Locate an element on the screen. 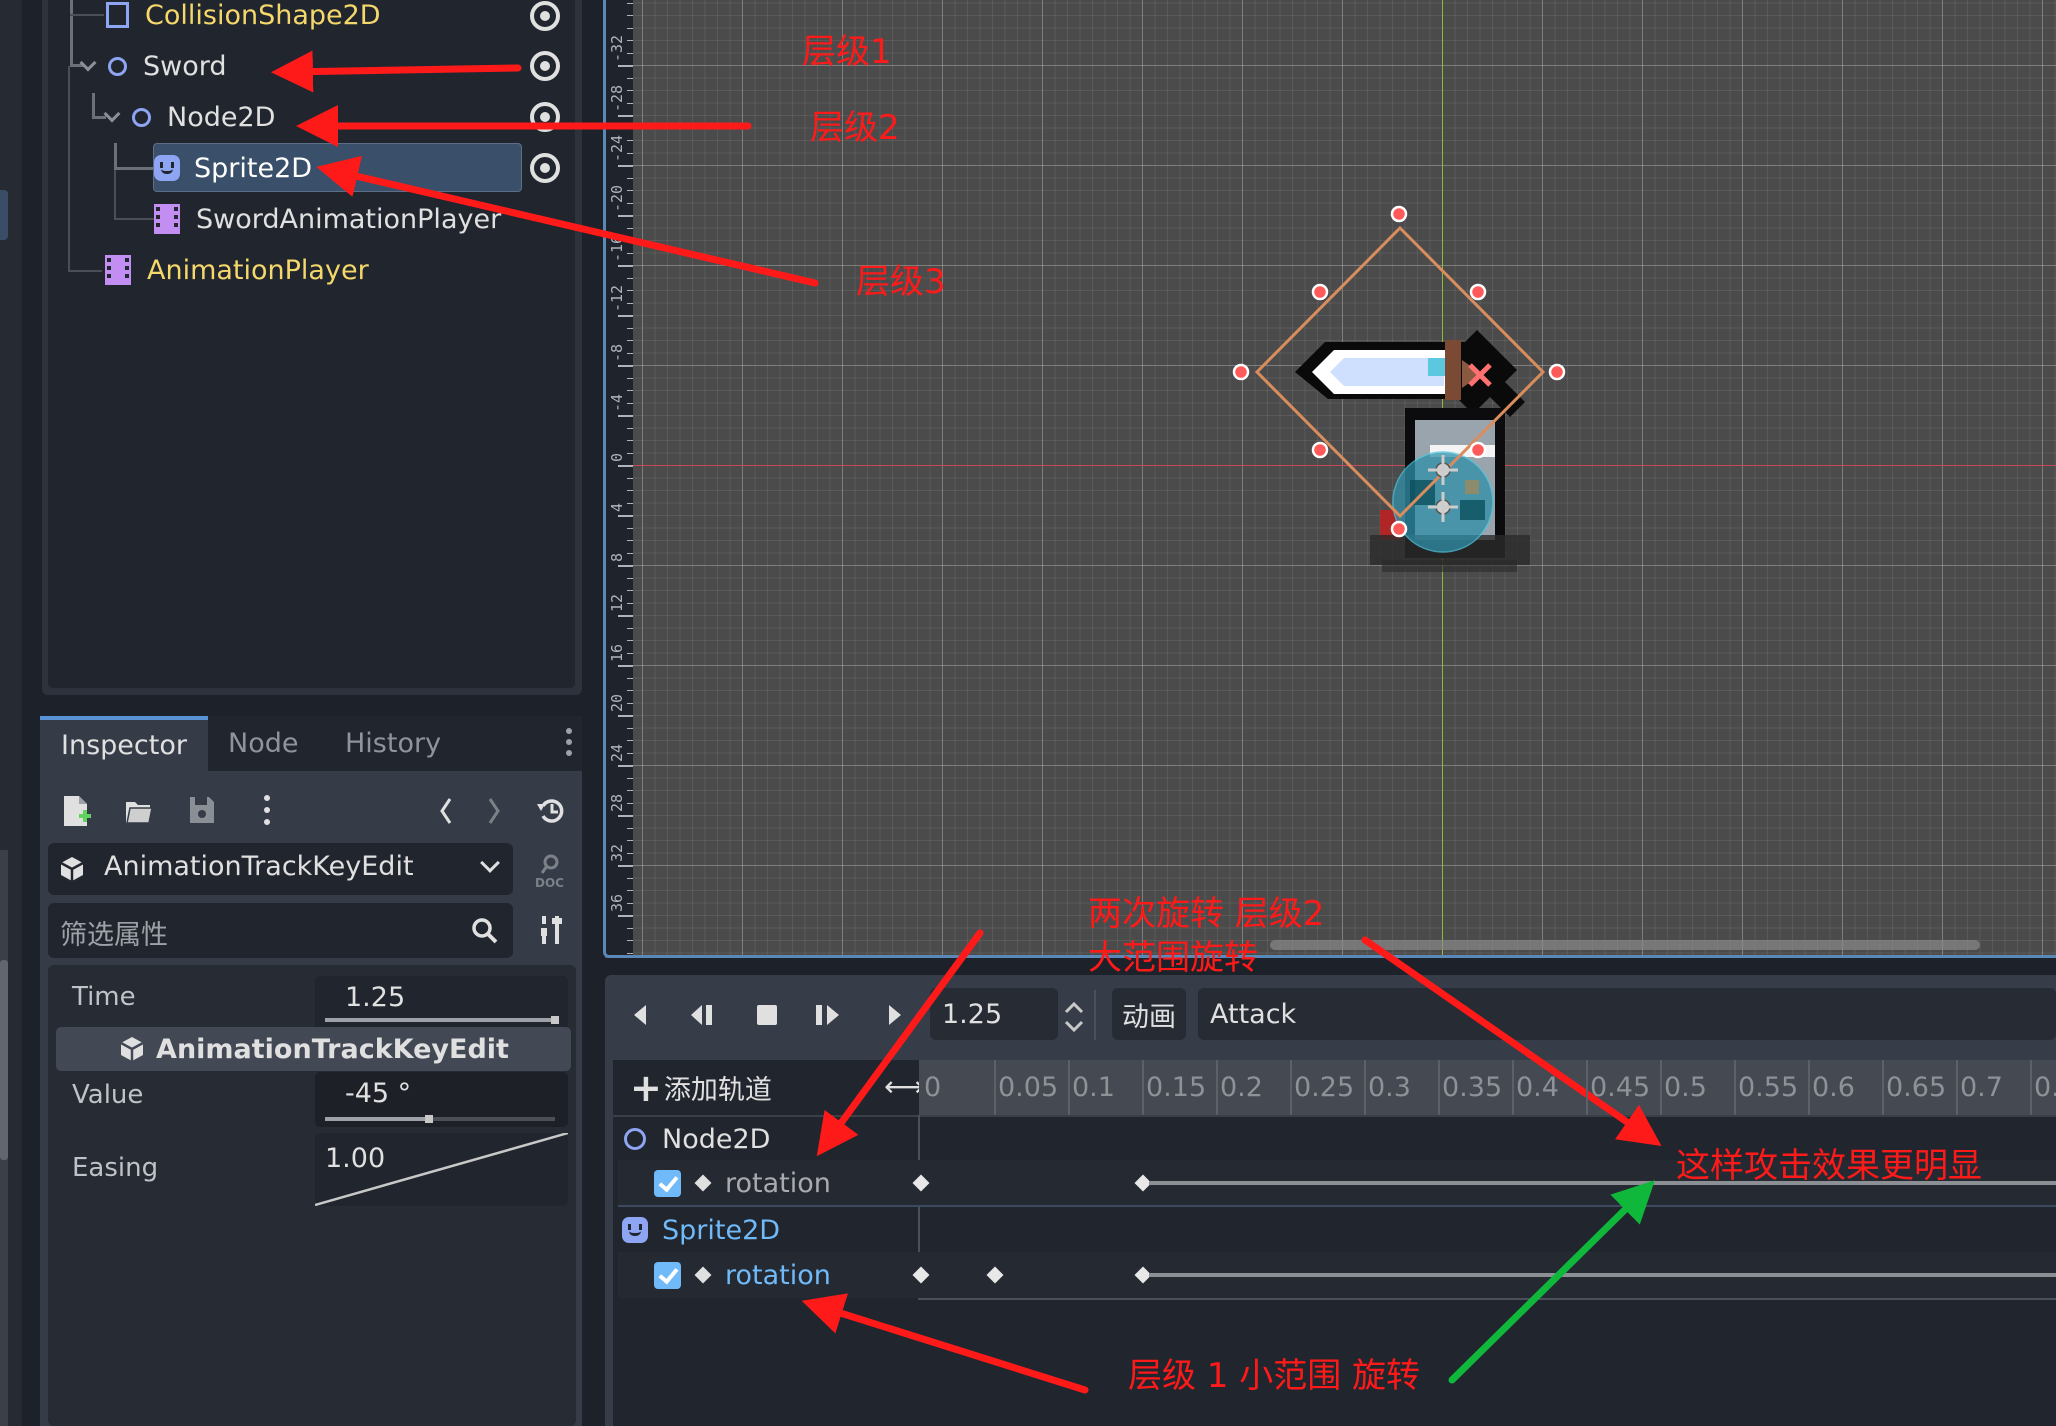 Image resolution: width=2056 pixels, height=1426 pixels. filter-properties-input: 筛选属性 is located at coordinates (280, 930).